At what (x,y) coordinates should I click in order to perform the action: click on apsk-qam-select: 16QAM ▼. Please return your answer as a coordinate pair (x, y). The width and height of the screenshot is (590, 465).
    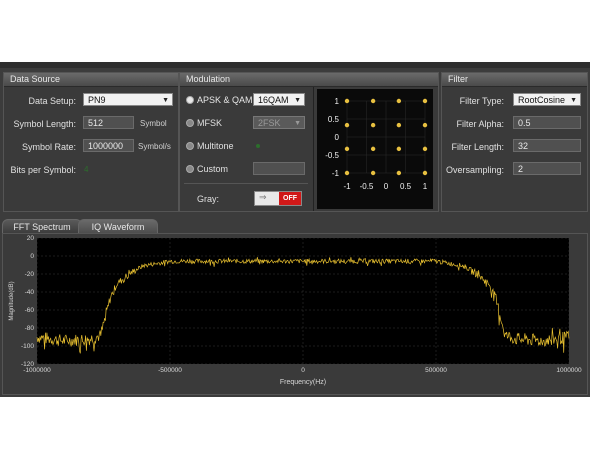
    Looking at the image, I should click on (279, 99).